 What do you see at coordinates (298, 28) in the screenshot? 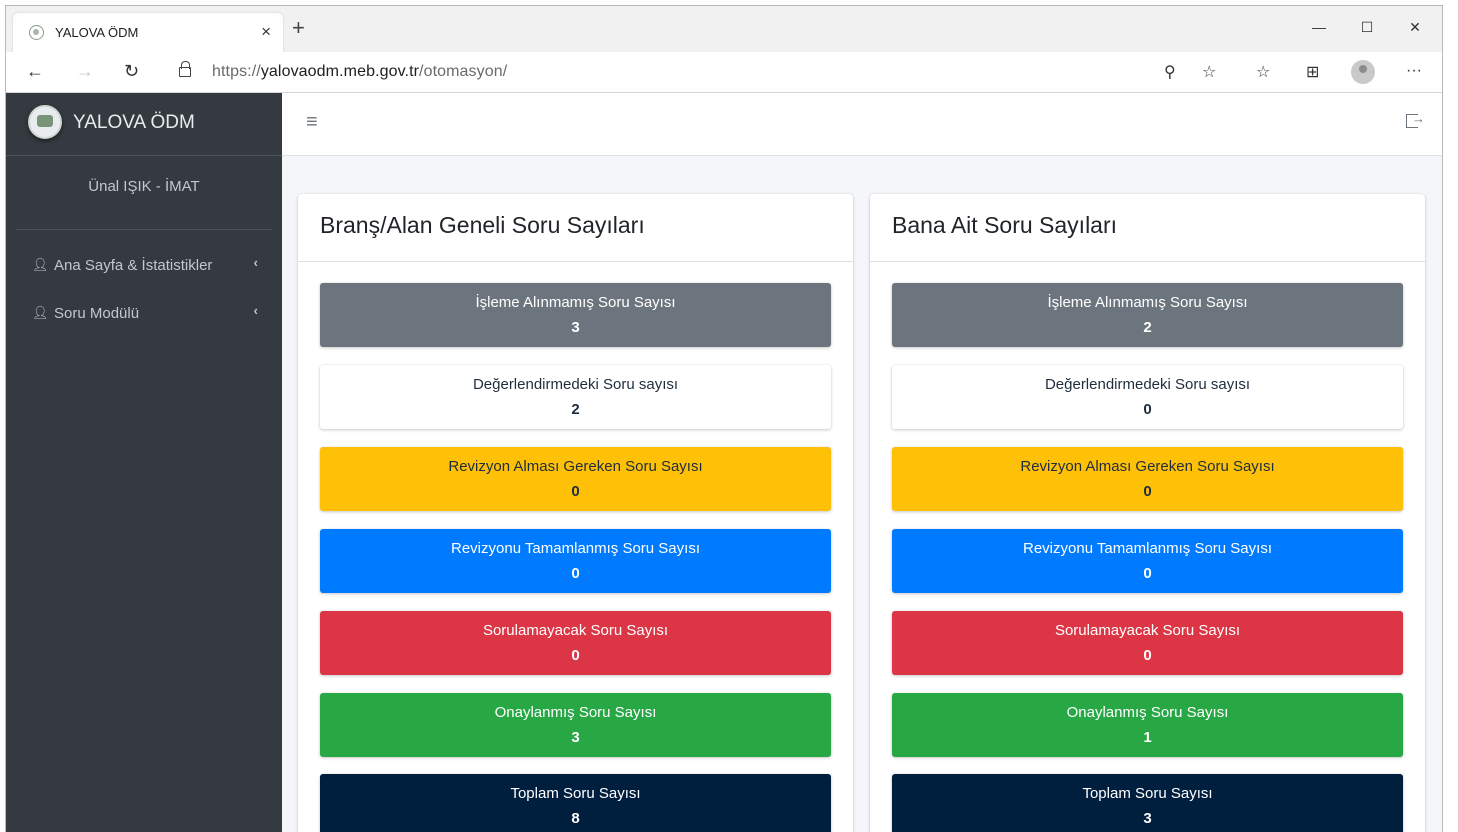
I see `new-tab-button: +` at bounding box center [298, 28].